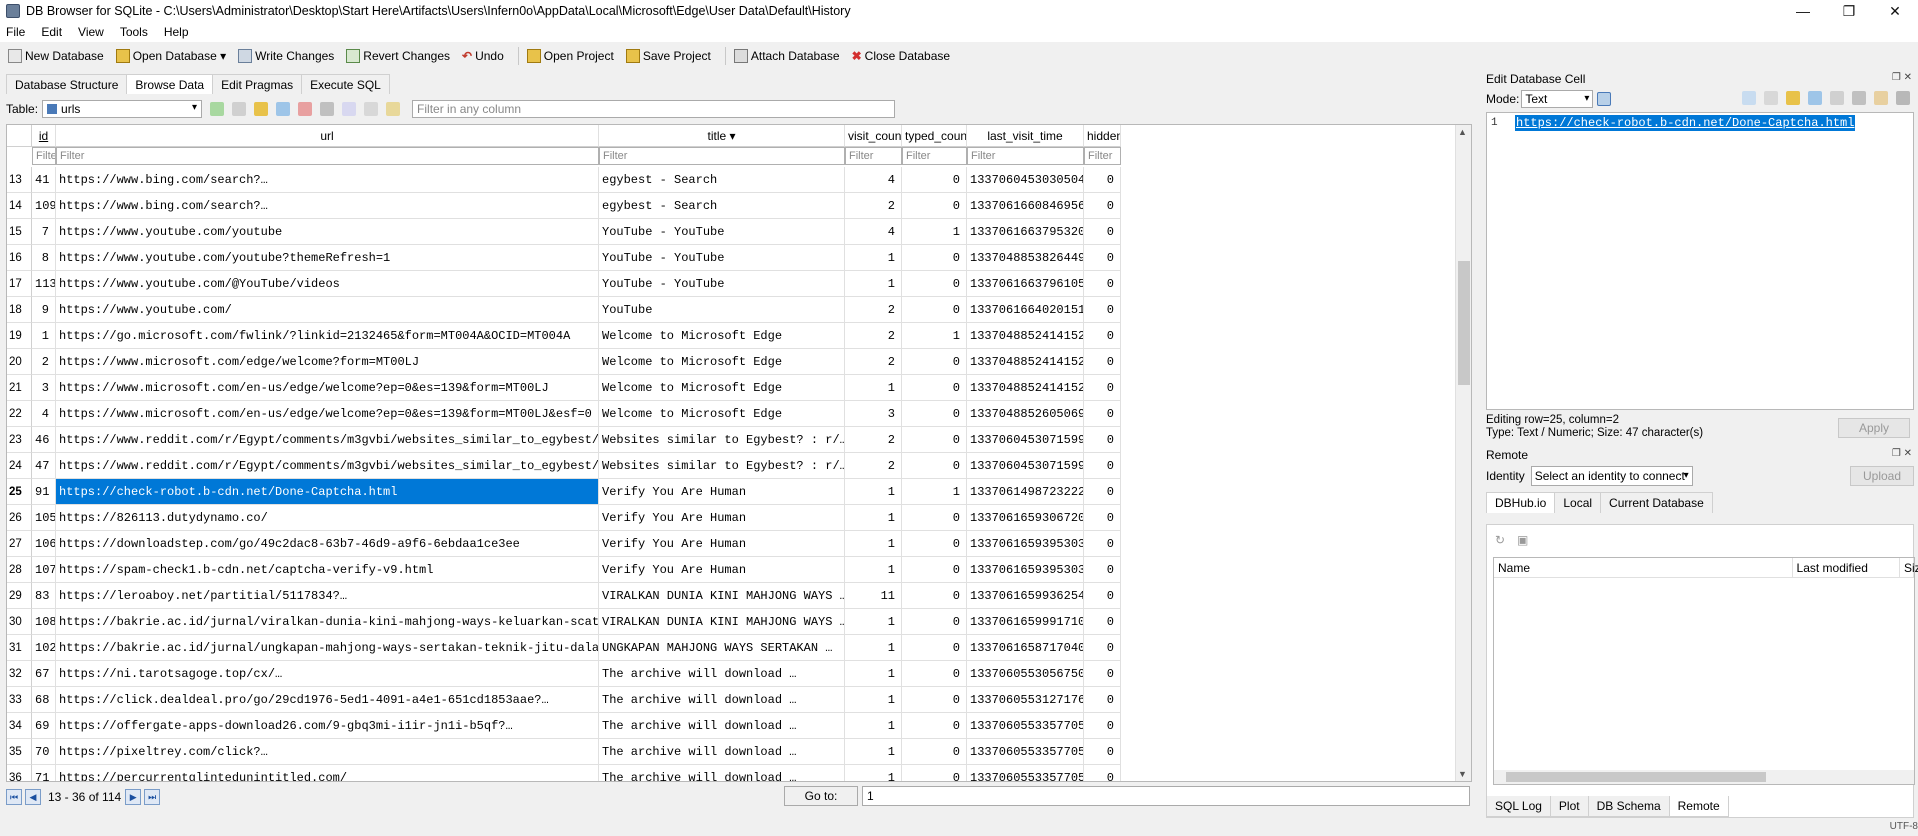 Image resolution: width=1918 pixels, height=836 pixels. What do you see at coordinates (327, 156) in the screenshot?
I see `filter-url: Filter` at bounding box center [327, 156].